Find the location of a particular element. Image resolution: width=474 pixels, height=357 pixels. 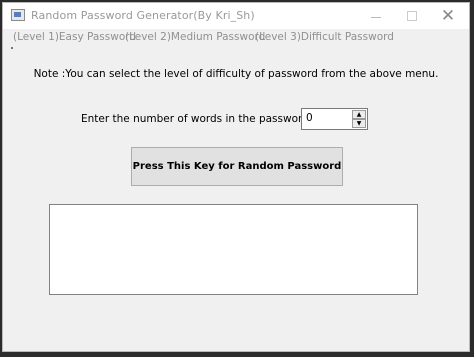

menu-medium-password: (Level 2)Medium Password is located at coordinates (195, 37).